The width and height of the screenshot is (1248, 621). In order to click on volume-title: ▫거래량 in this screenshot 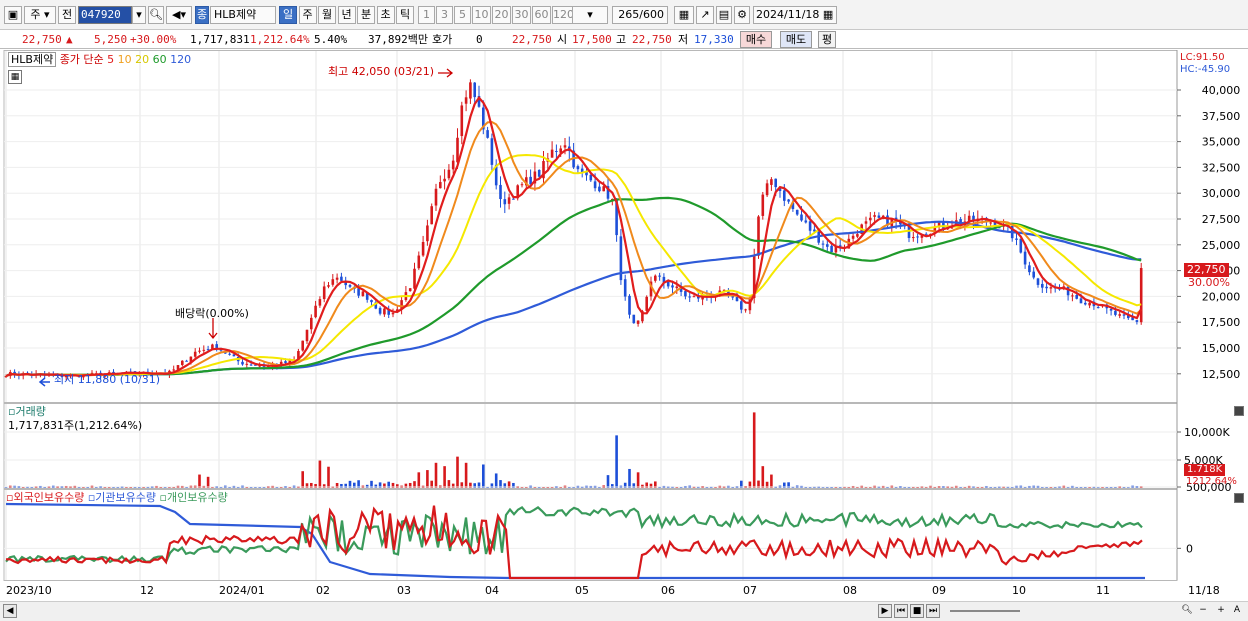, I will do `click(27, 411)`.